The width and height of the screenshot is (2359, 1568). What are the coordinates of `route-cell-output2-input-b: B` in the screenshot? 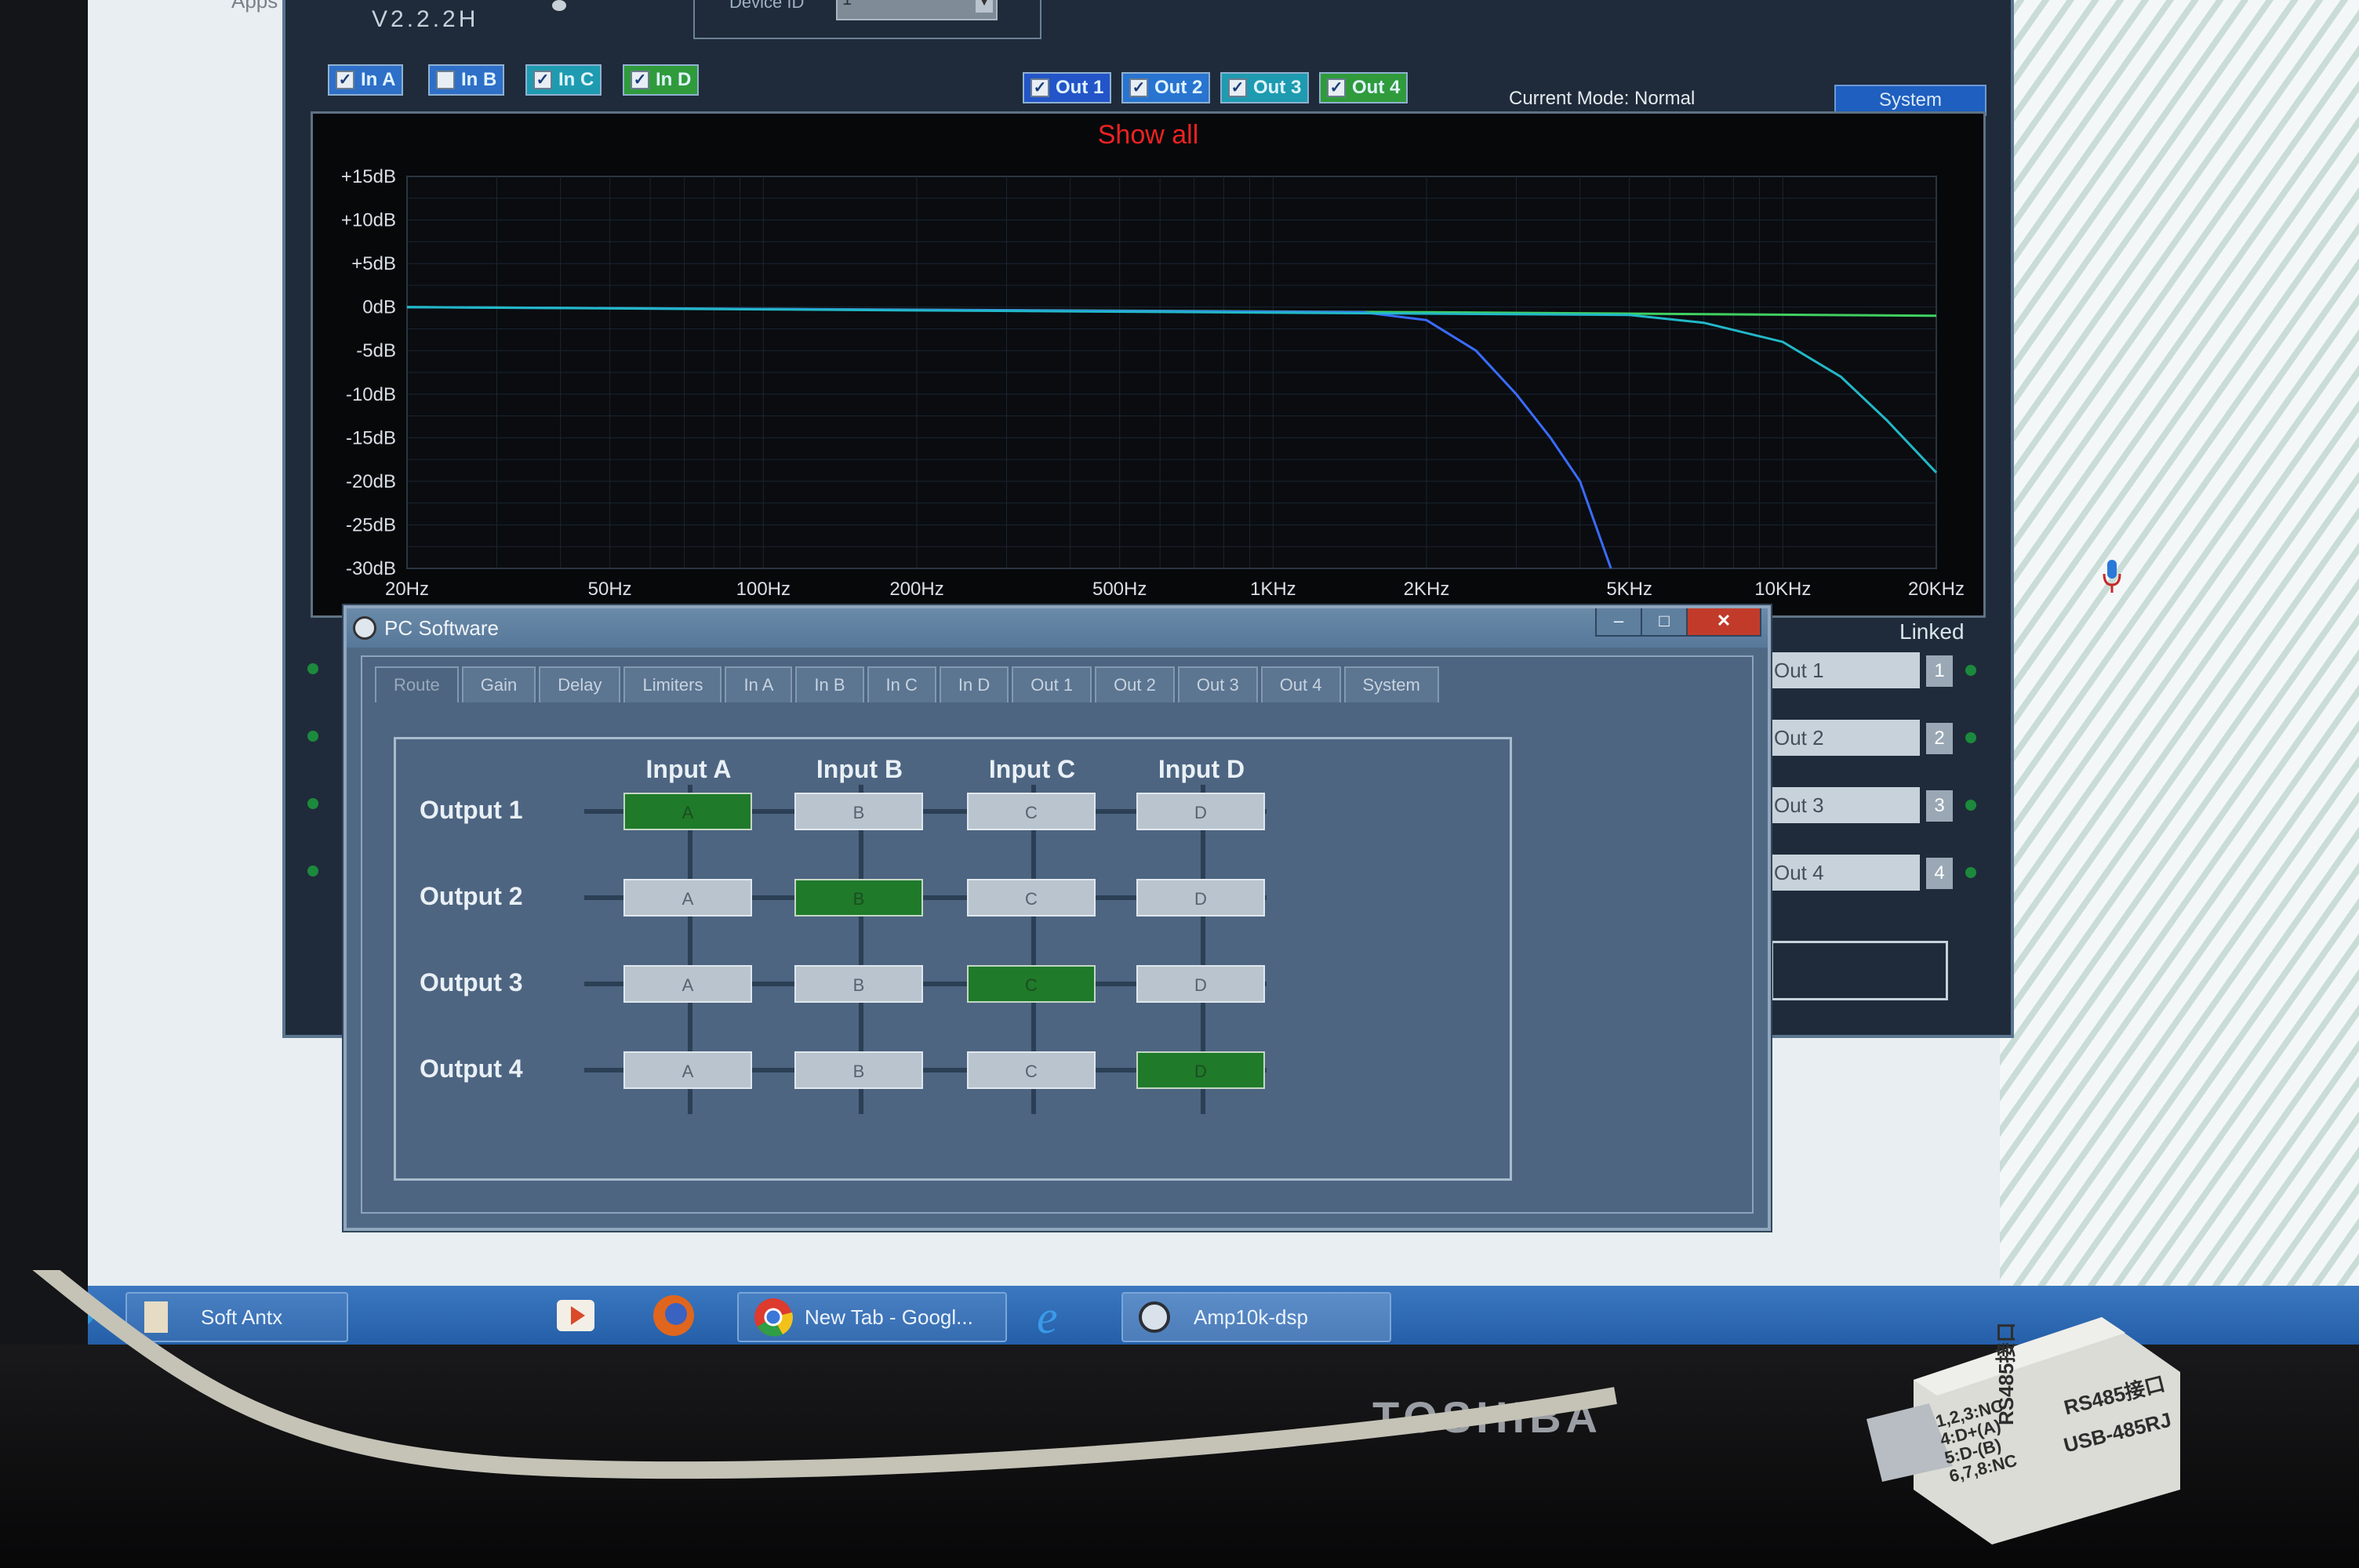 It's located at (858, 897).